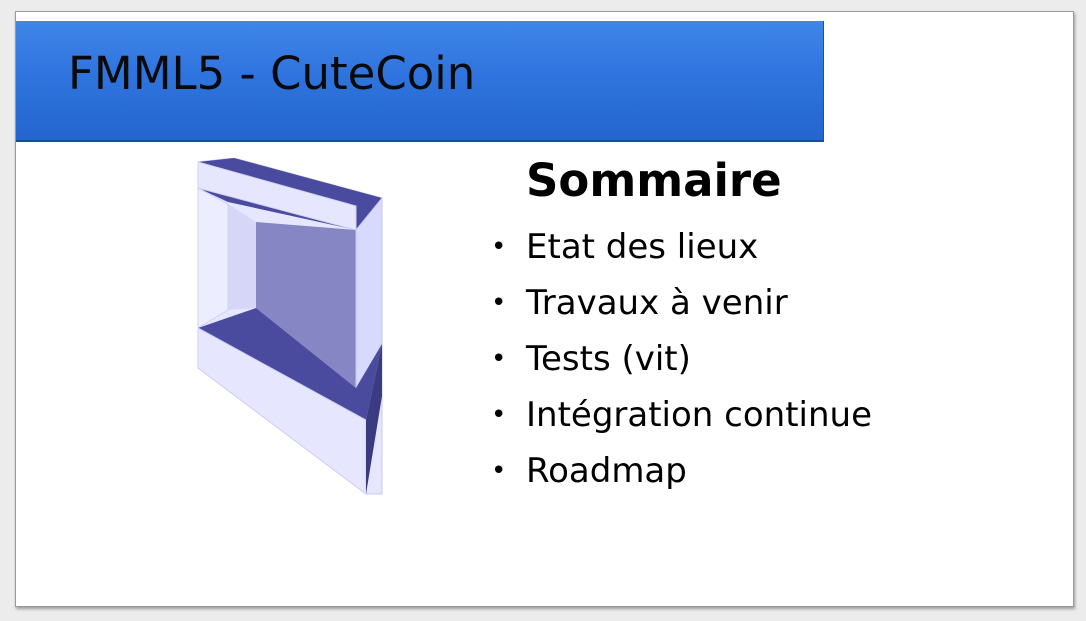  What do you see at coordinates (606, 471) in the screenshot?
I see `agenda-item-label: Roadmap` at bounding box center [606, 471].